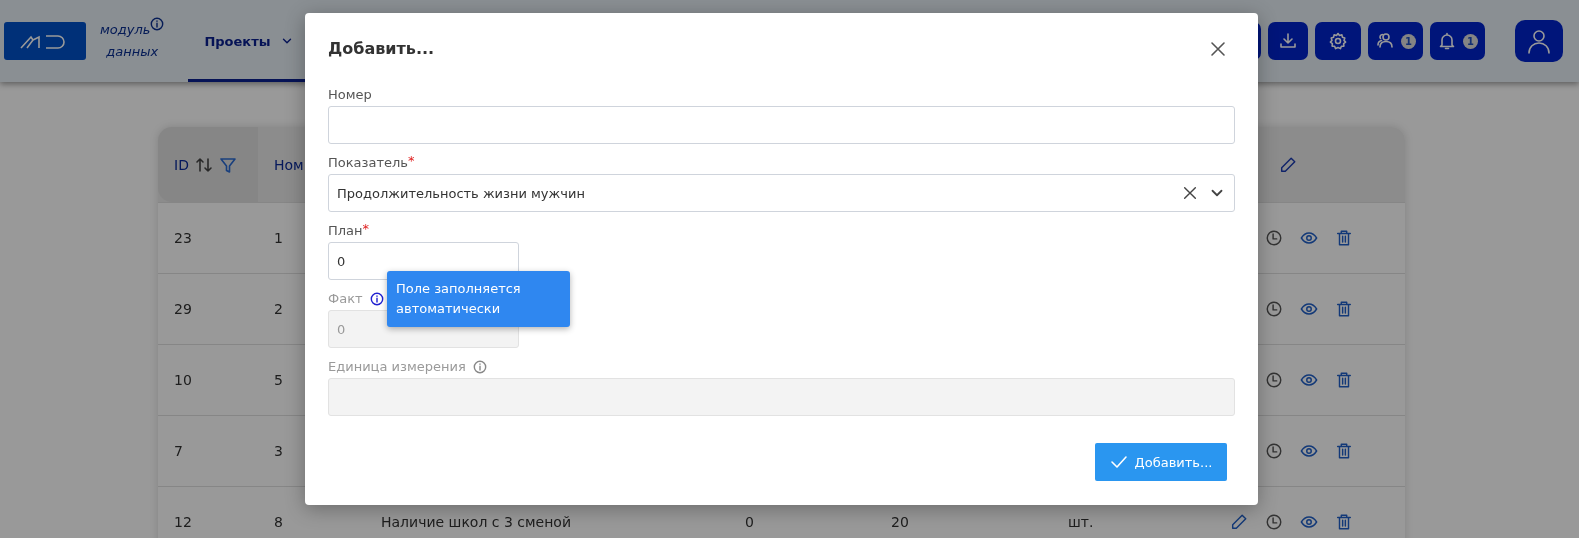 This screenshot has height=538, width=1579. I want to click on table-cell-text: 5, so click(278, 380).